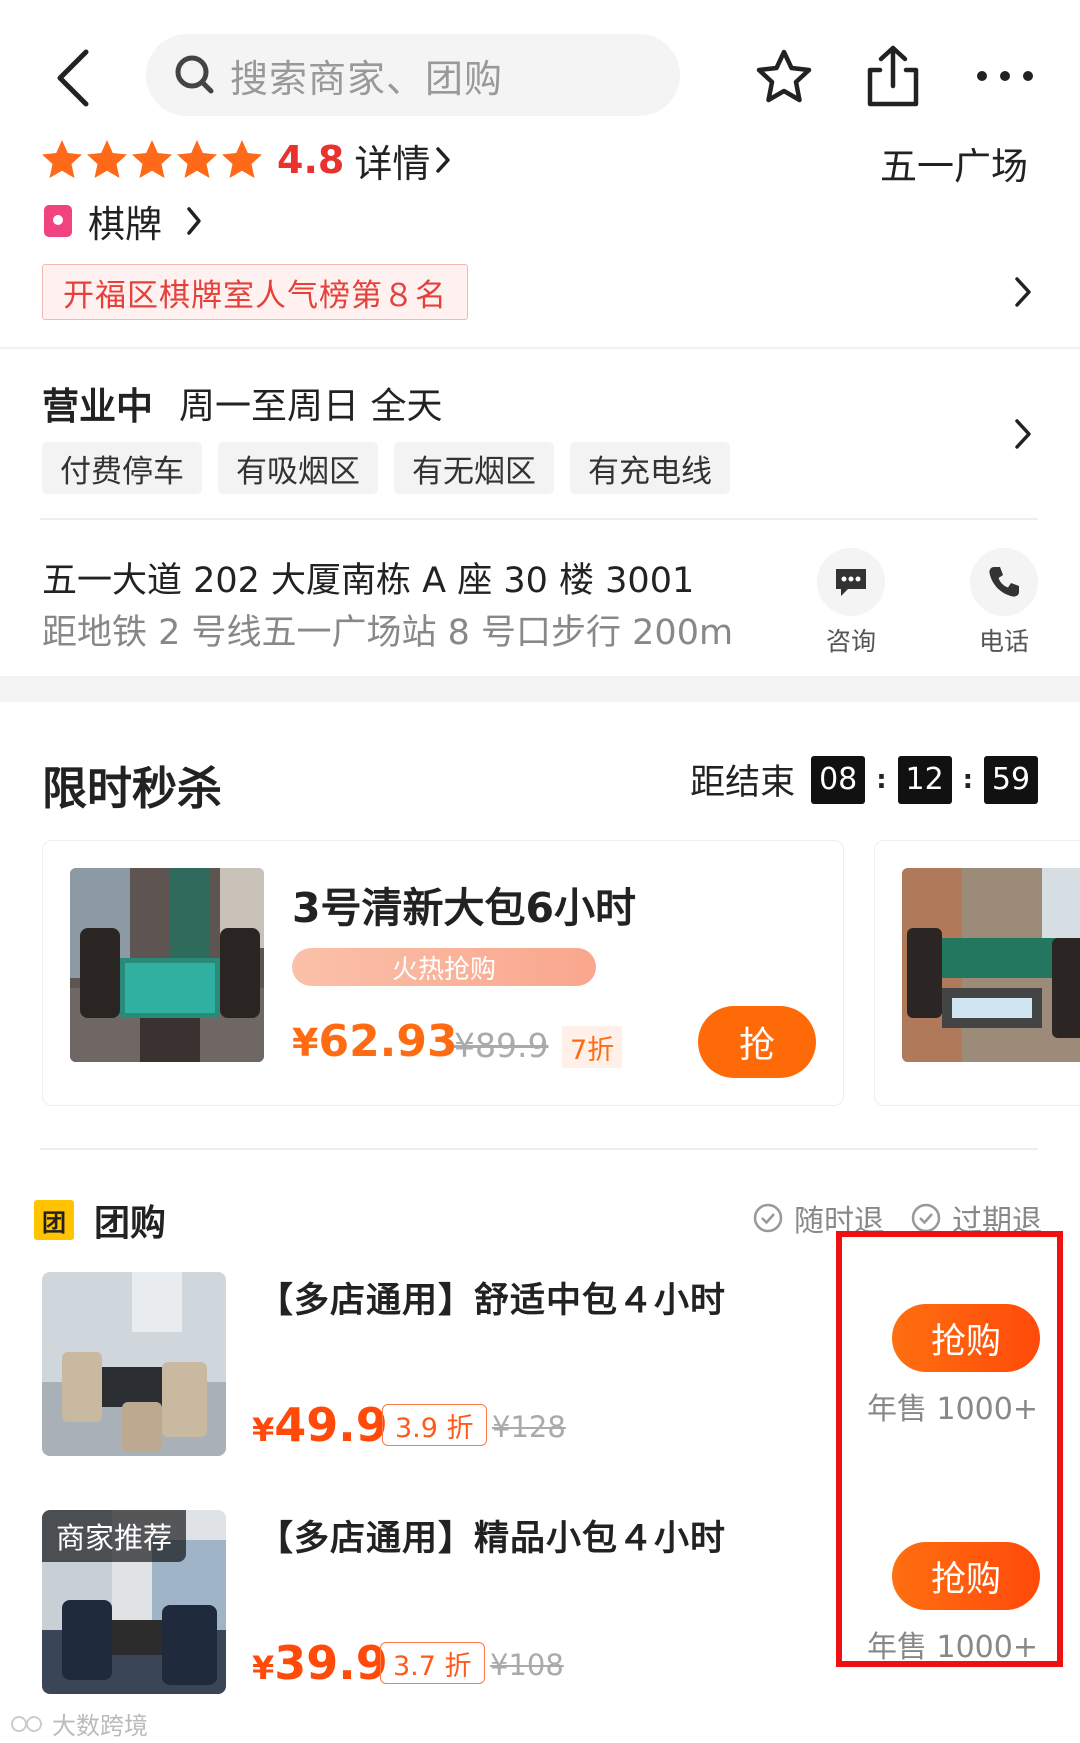 Image resolution: width=1080 pixels, height=1743 pixels. Describe the element at coordinates (1005, 76) in the screenshot. I see `more-dots-icon` at that location.